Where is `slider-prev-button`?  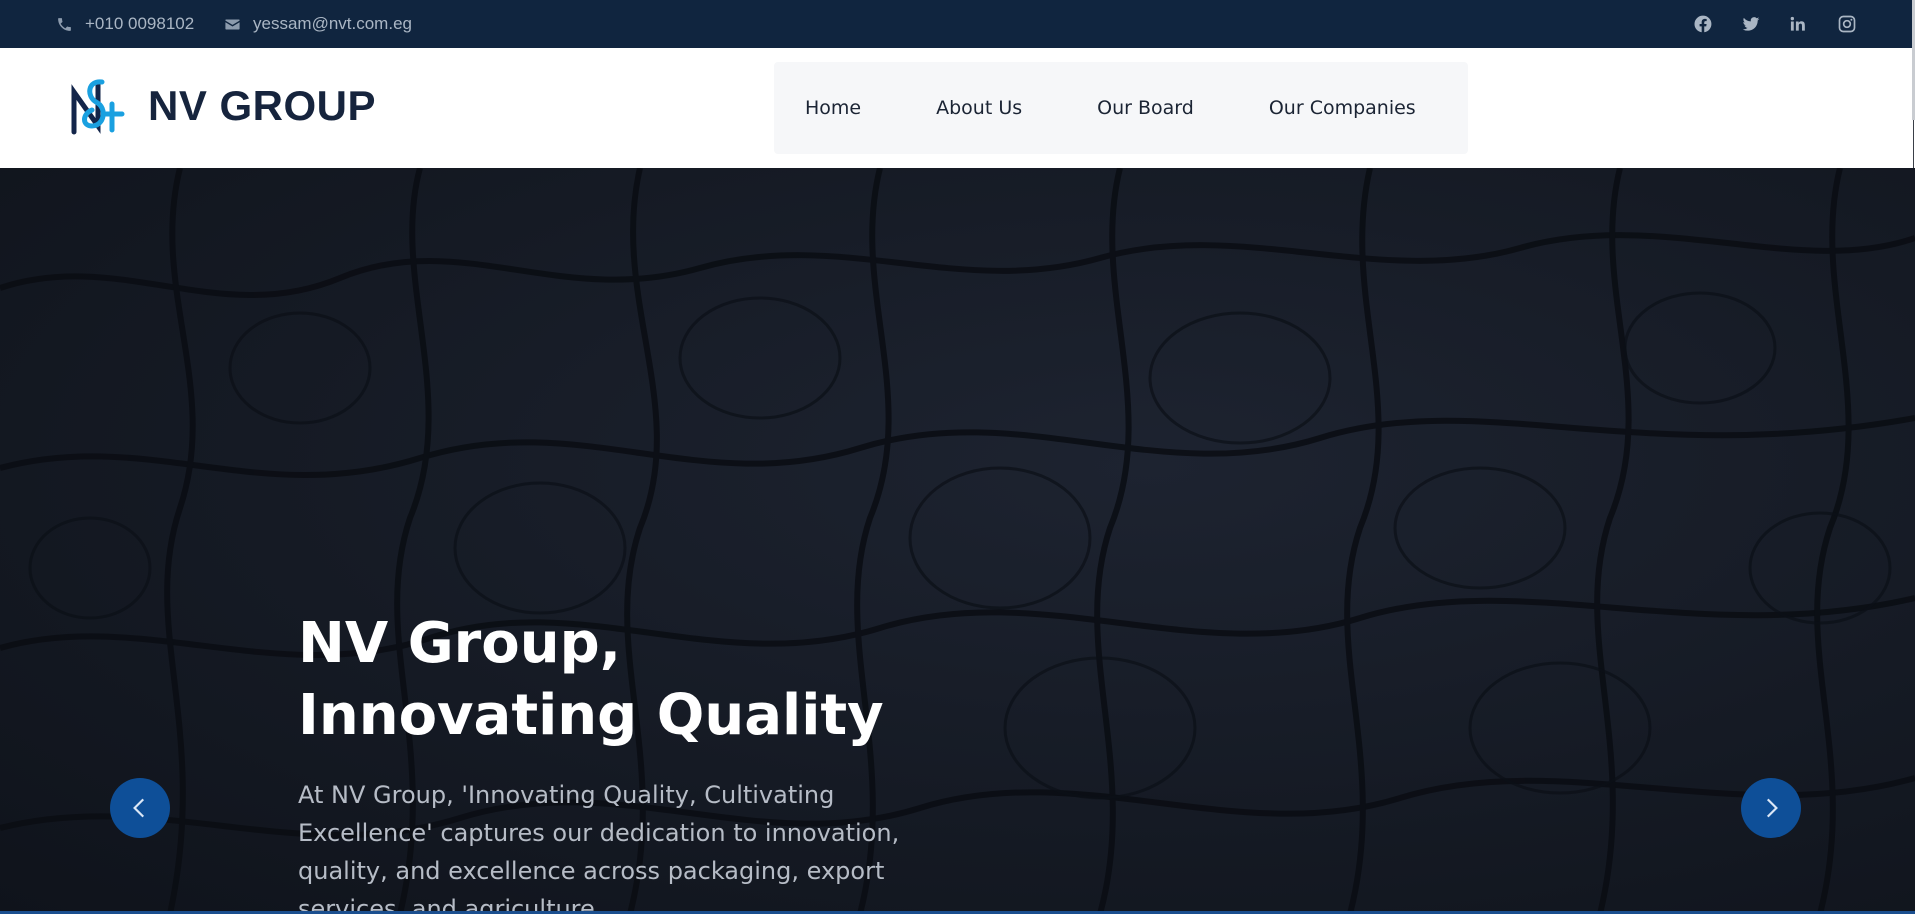
slider-prev-button is located at coordinates (140, 808).